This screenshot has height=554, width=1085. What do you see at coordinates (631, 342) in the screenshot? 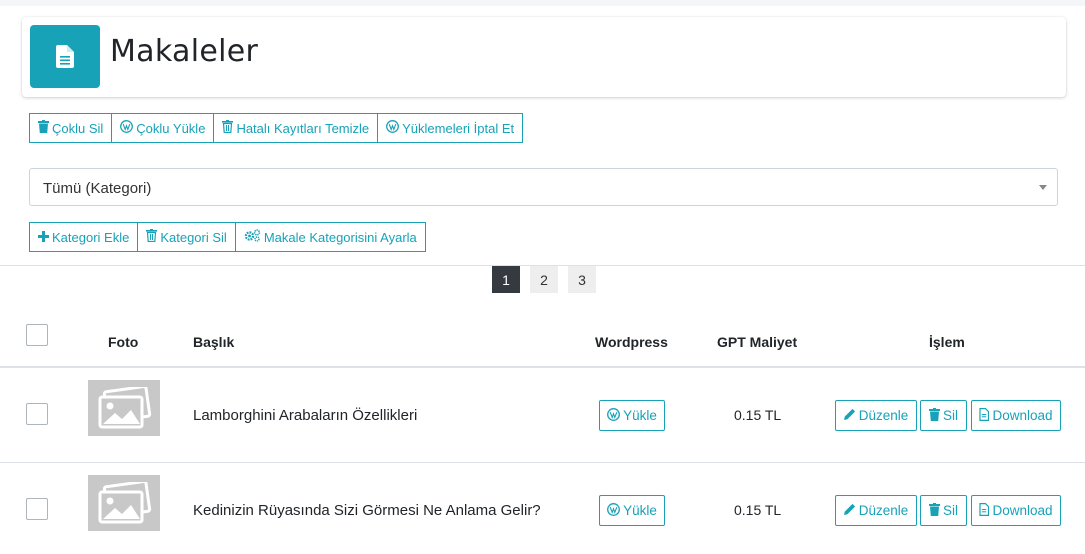
I see `column-header-wordpress: Wordpress` at bounding box center [631, 342].